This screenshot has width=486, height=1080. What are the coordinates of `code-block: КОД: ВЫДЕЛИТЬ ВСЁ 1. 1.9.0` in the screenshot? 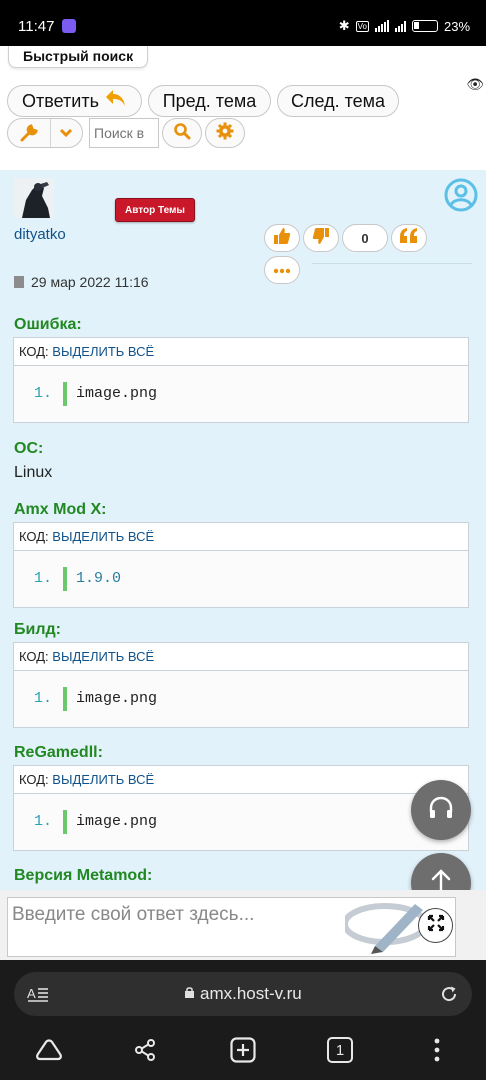 It's located at (241, 565).